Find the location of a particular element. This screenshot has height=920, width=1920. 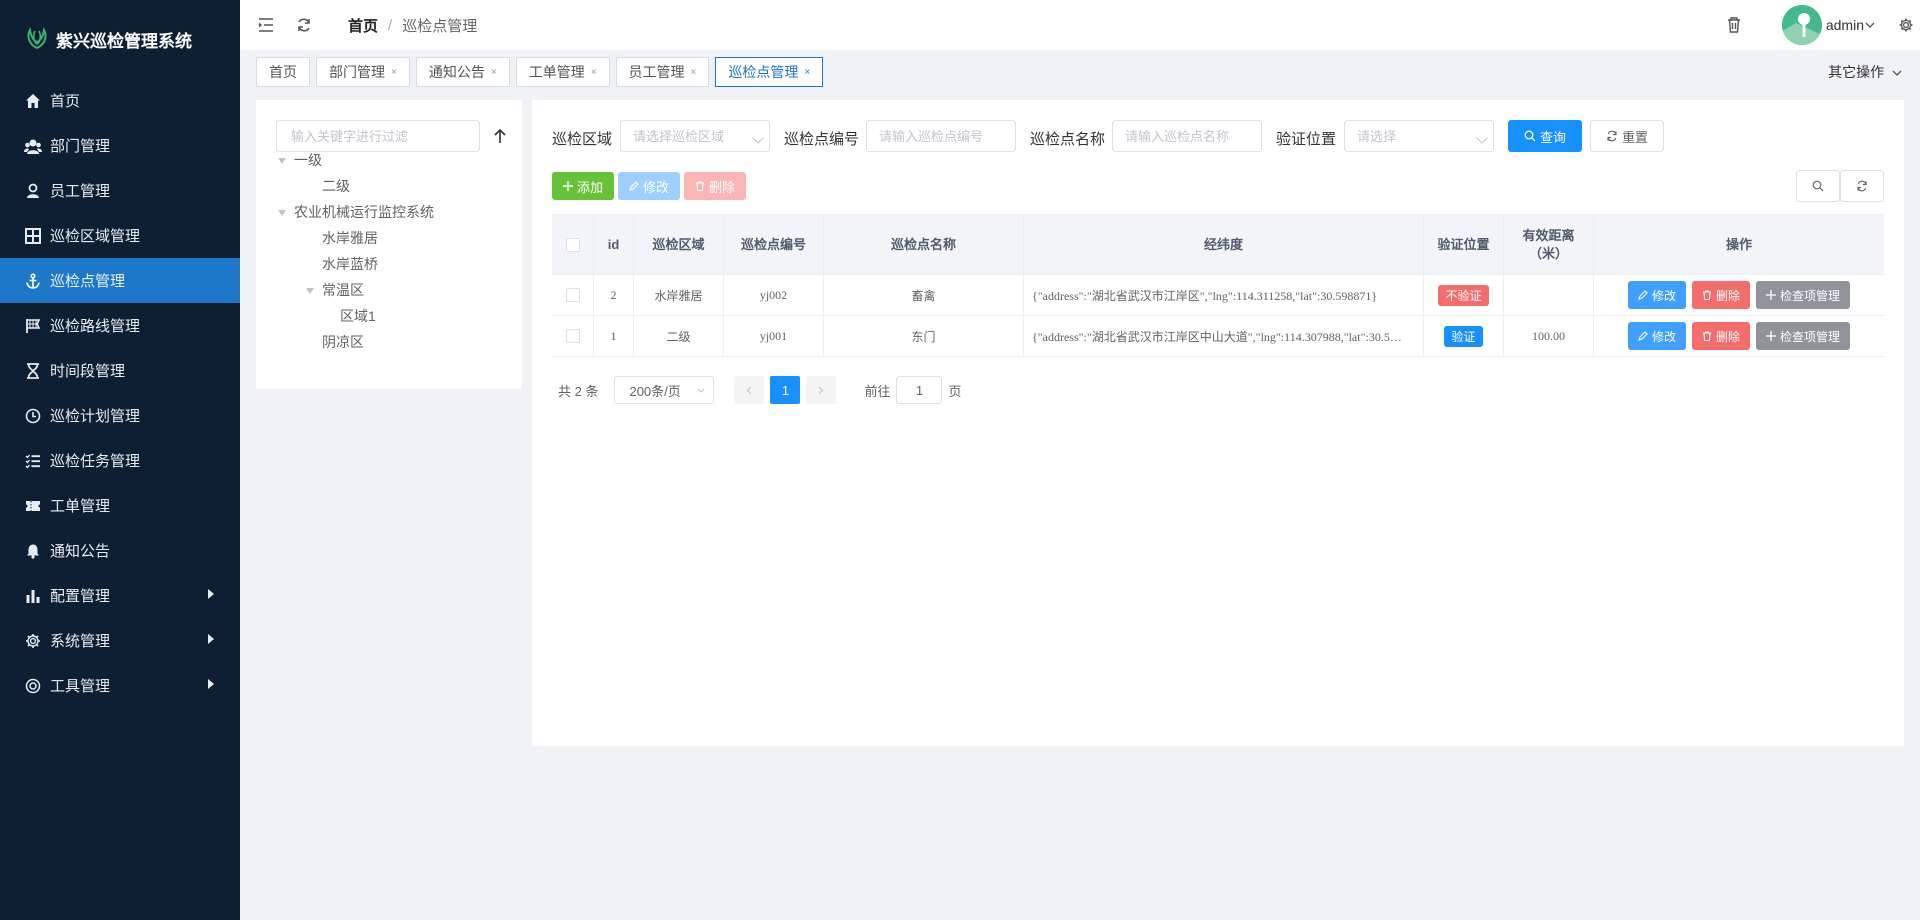

logo-icon is located at coordinates (37, 38).